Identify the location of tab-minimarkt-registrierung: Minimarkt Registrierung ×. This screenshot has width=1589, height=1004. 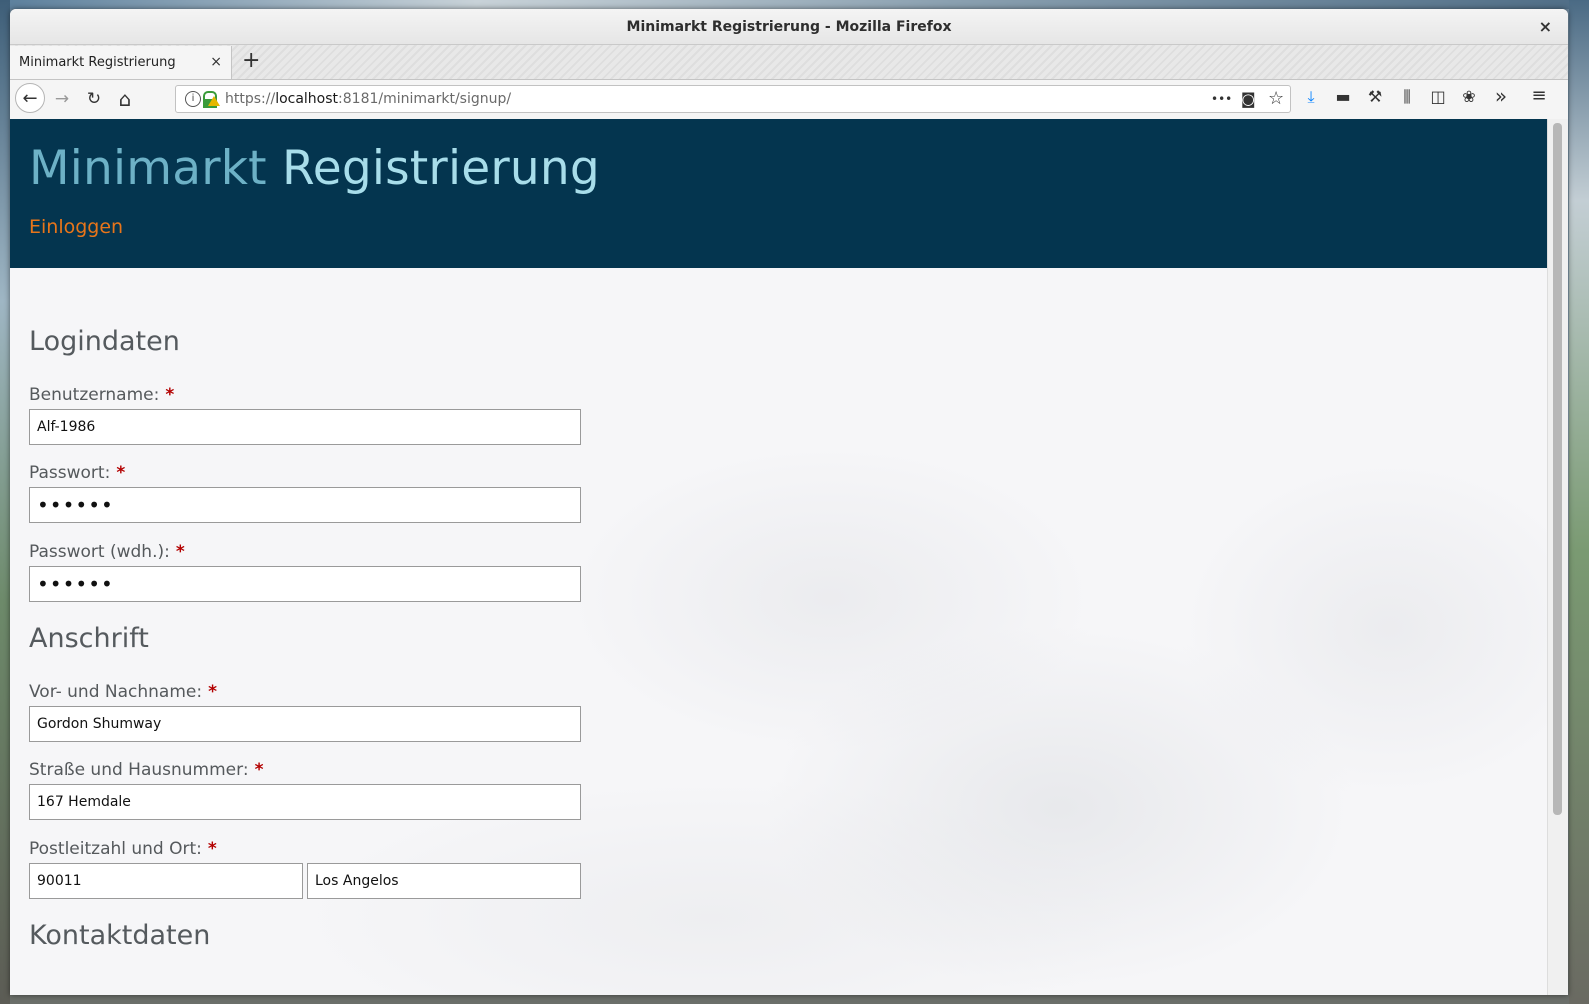
(121, 62).